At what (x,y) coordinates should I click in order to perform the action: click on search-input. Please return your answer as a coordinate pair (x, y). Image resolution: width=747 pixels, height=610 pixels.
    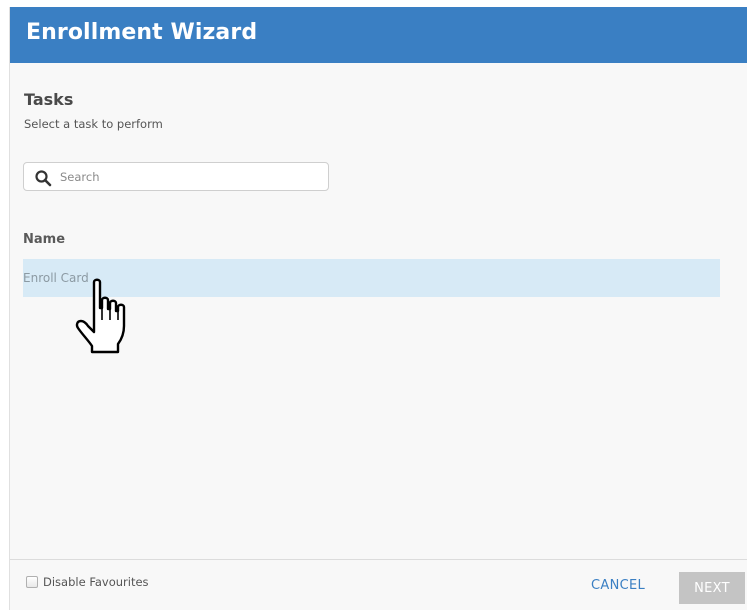
    Looking at the image, I should click on (190, 177).